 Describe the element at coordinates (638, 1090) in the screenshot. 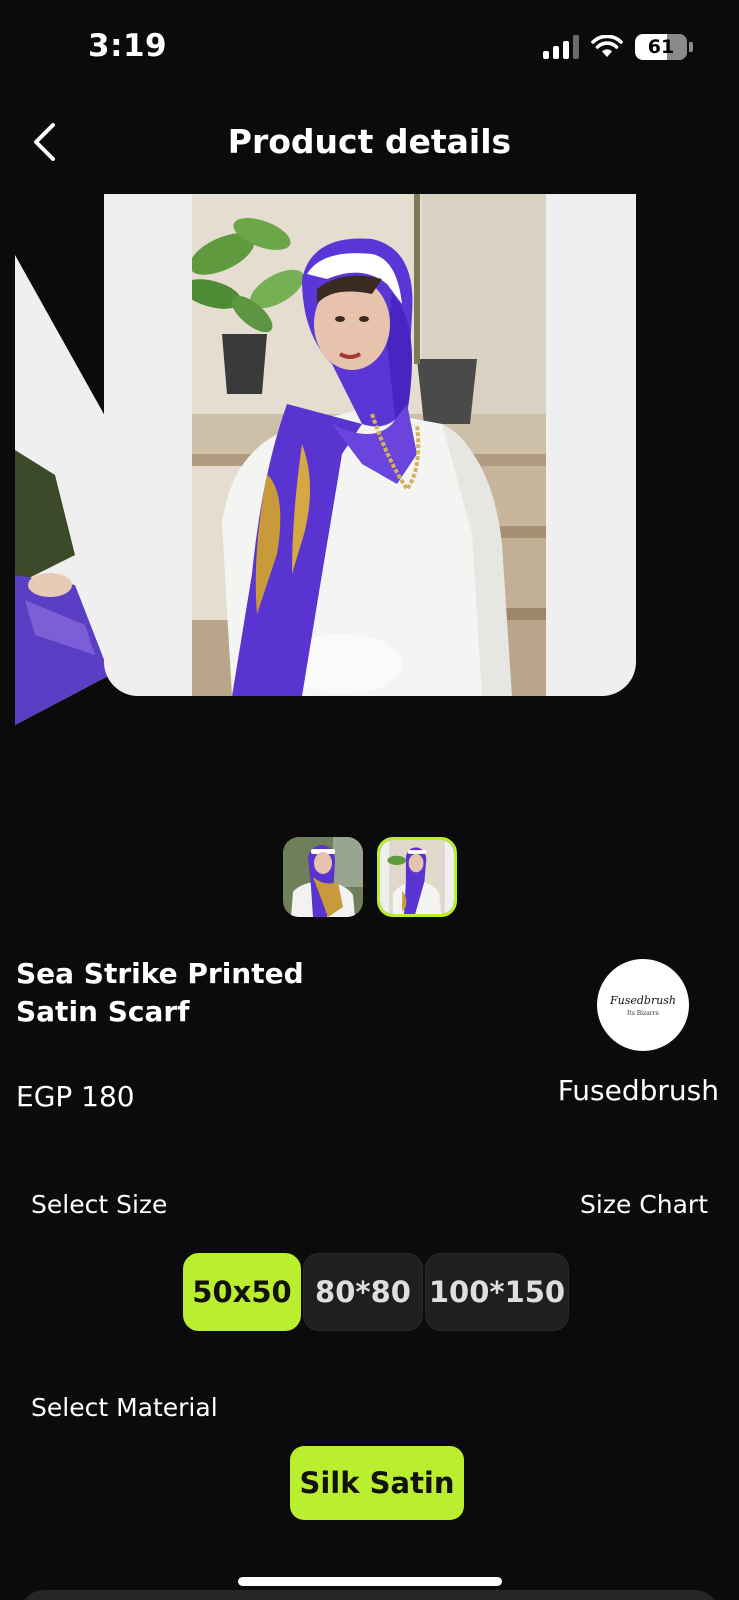

I see `brand-name: Fusedbrush` at that location.